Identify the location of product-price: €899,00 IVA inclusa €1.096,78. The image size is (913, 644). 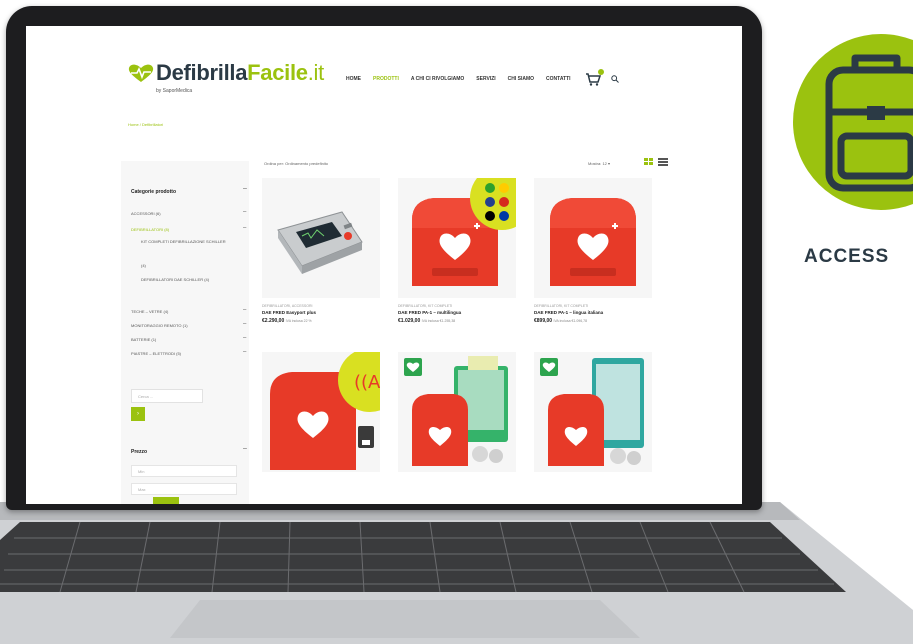
(560, 321).